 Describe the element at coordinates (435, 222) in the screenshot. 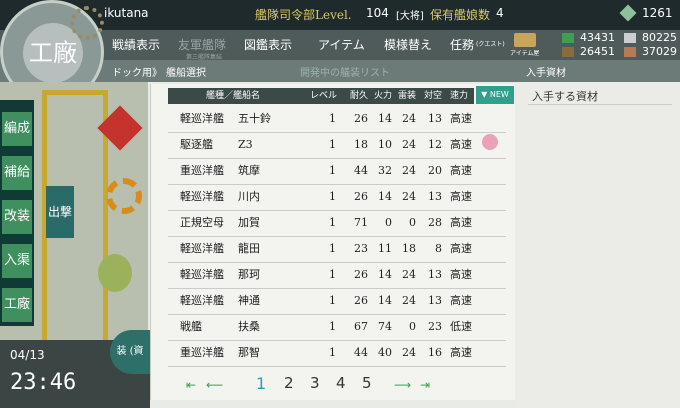

I see `cell-aa: 28` at that location.